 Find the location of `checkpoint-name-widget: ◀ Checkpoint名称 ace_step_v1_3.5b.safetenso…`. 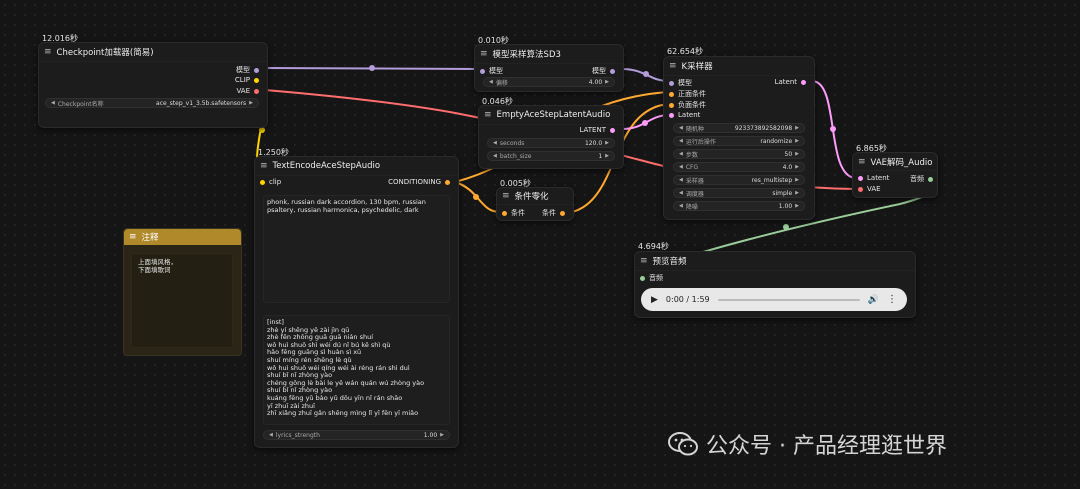

checkpoint-name-widget: ◀ Checkpoint名称 ace_step_v1_3.5b.safetenso… is located at coordinates (152, 103).